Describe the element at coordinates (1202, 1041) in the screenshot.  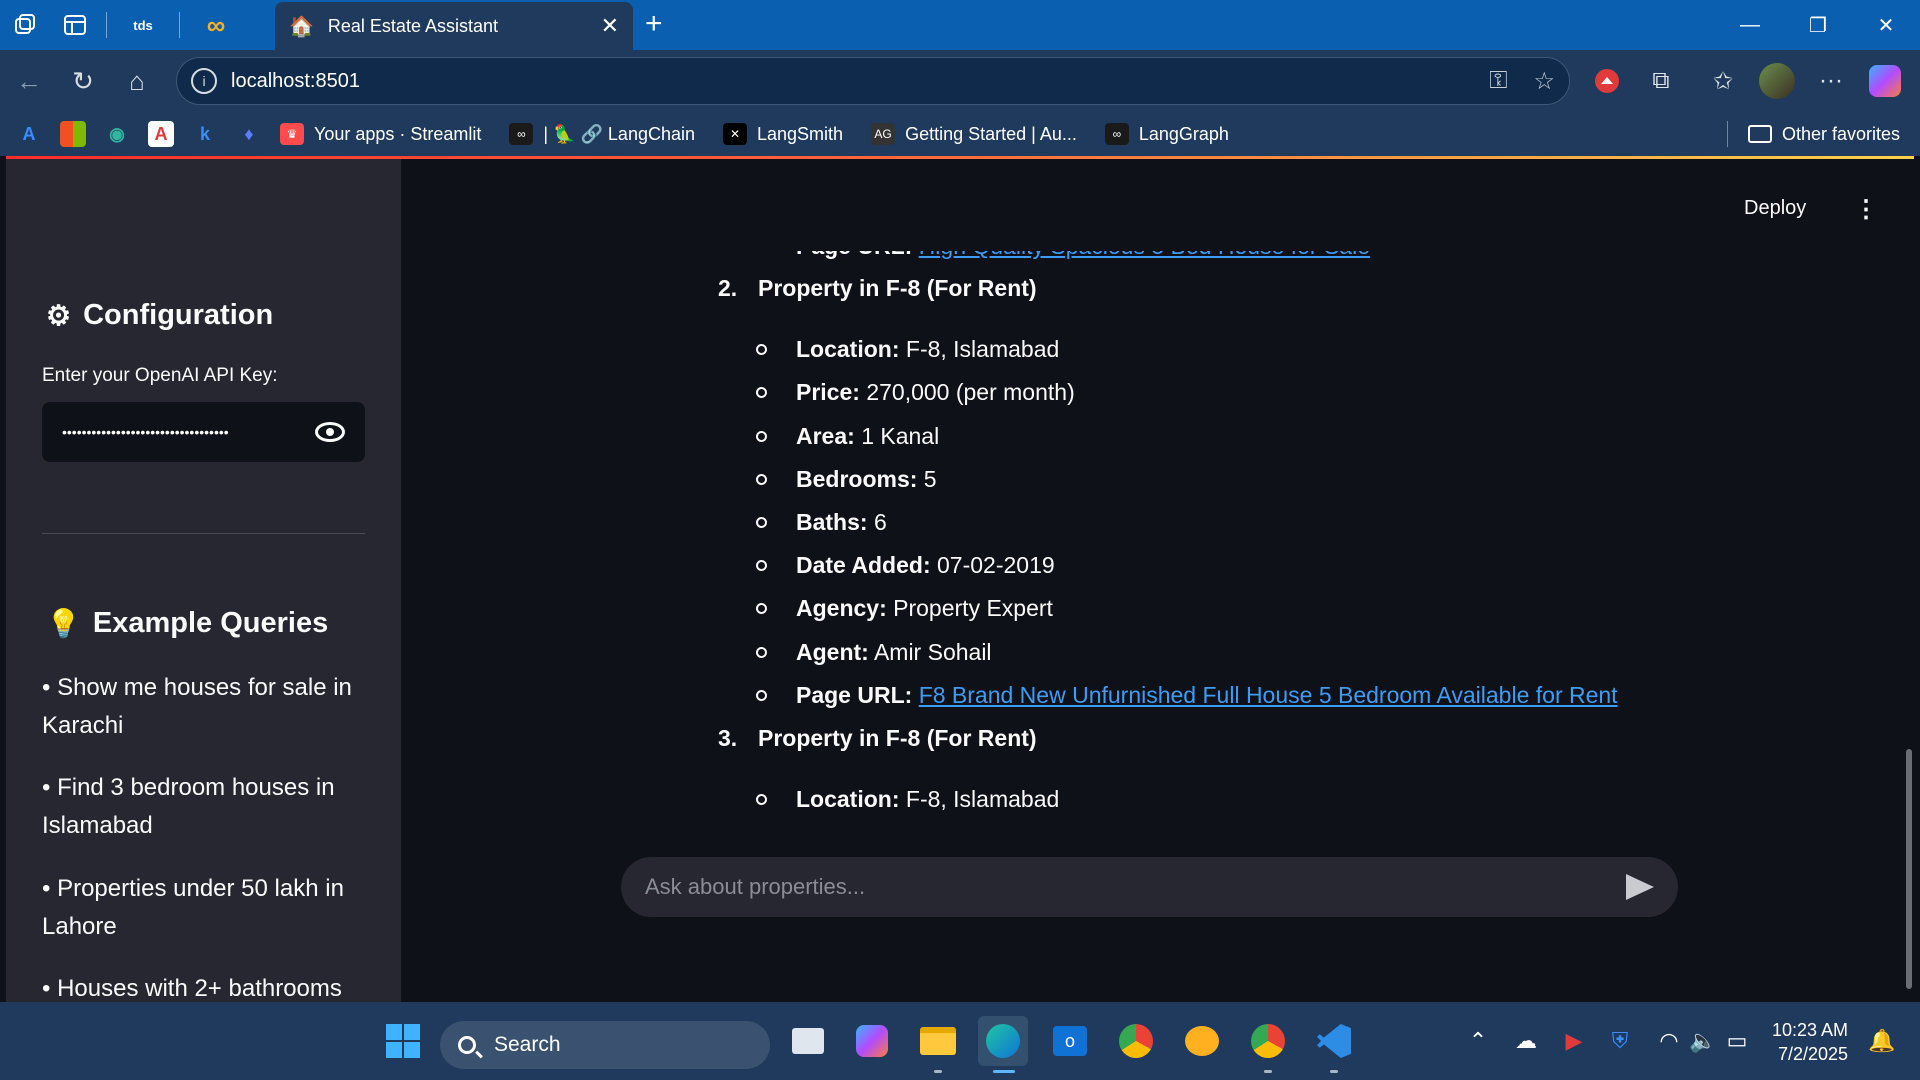
I see `weather-icon` at that location.